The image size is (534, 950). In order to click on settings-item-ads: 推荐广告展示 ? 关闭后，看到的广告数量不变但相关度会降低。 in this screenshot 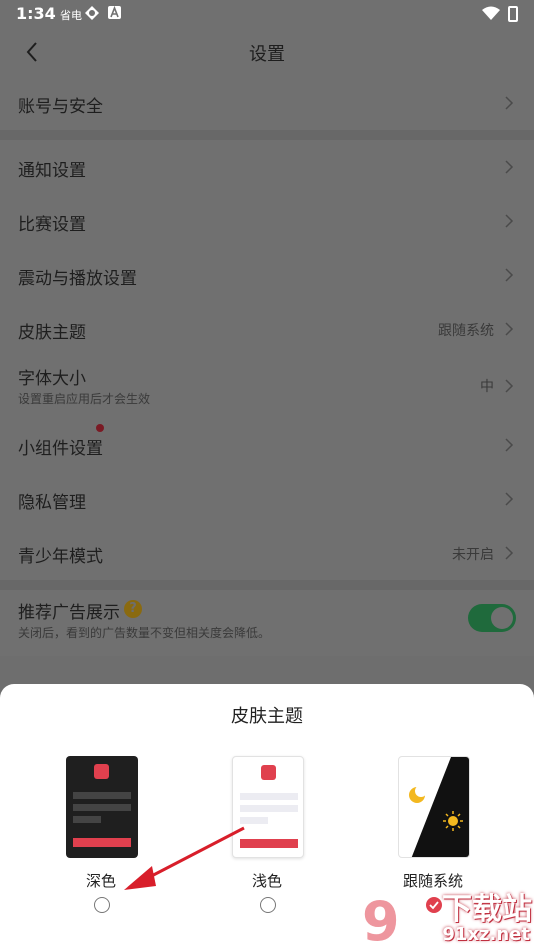, I will do `click(267, 623)`.